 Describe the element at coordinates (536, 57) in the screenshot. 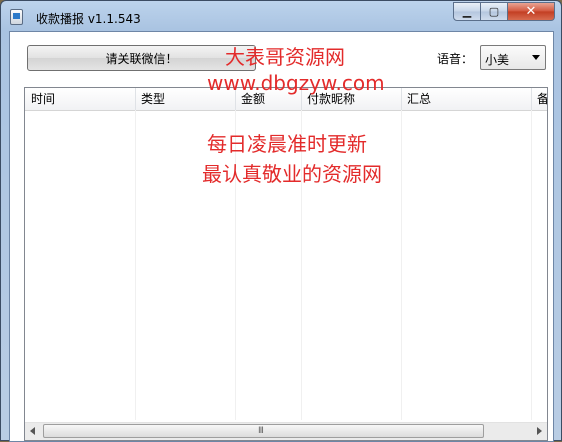

I see `chevron-down-icon` at that location.